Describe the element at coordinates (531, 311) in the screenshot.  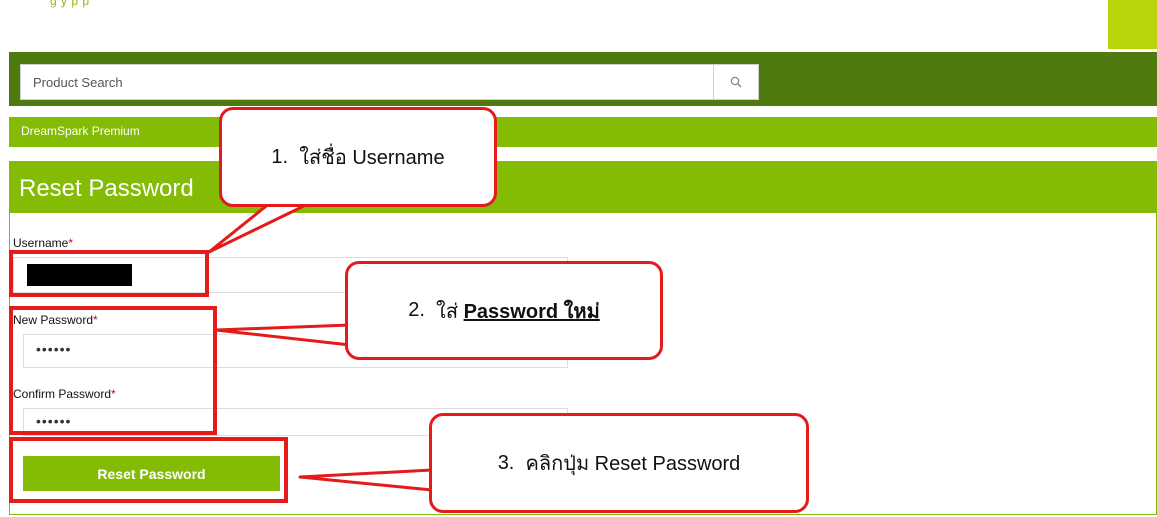
I see `callout-2-emphasis: Password ใหม่` at that location.